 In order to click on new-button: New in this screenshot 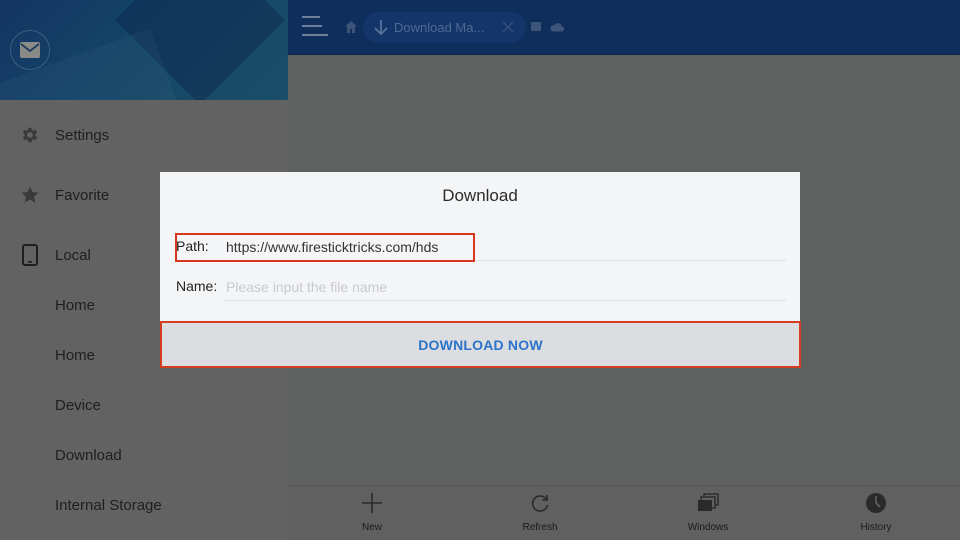, I will do `click(372, 513)`.